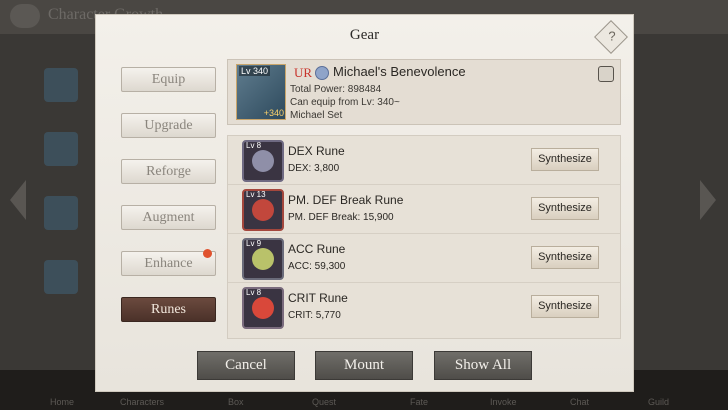 Image resolution: width=728 pixels, height=410 pixels. I want to click on tab-augment: Augment, so click(168, 217).